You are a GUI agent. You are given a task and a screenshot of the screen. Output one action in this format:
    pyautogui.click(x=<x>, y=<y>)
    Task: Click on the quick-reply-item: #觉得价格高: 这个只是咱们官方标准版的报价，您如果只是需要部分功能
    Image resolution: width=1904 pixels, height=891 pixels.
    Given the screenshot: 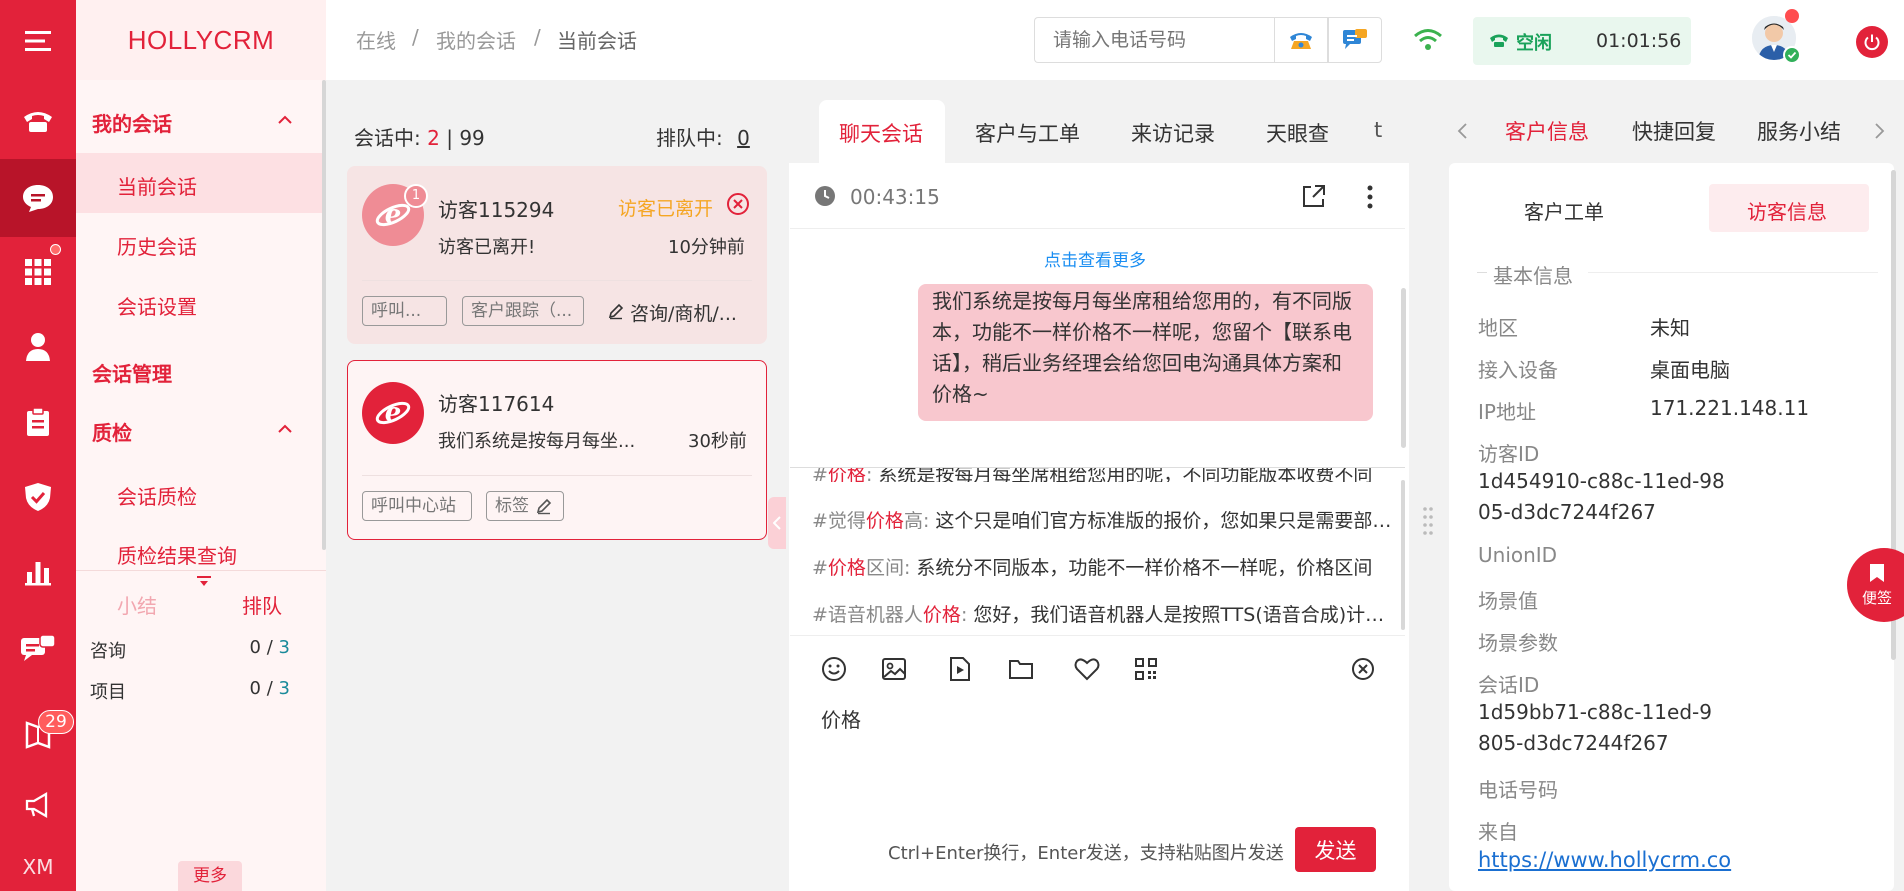 What is the action you would take?
    pyautogui.click(x=1104, y=519)
    